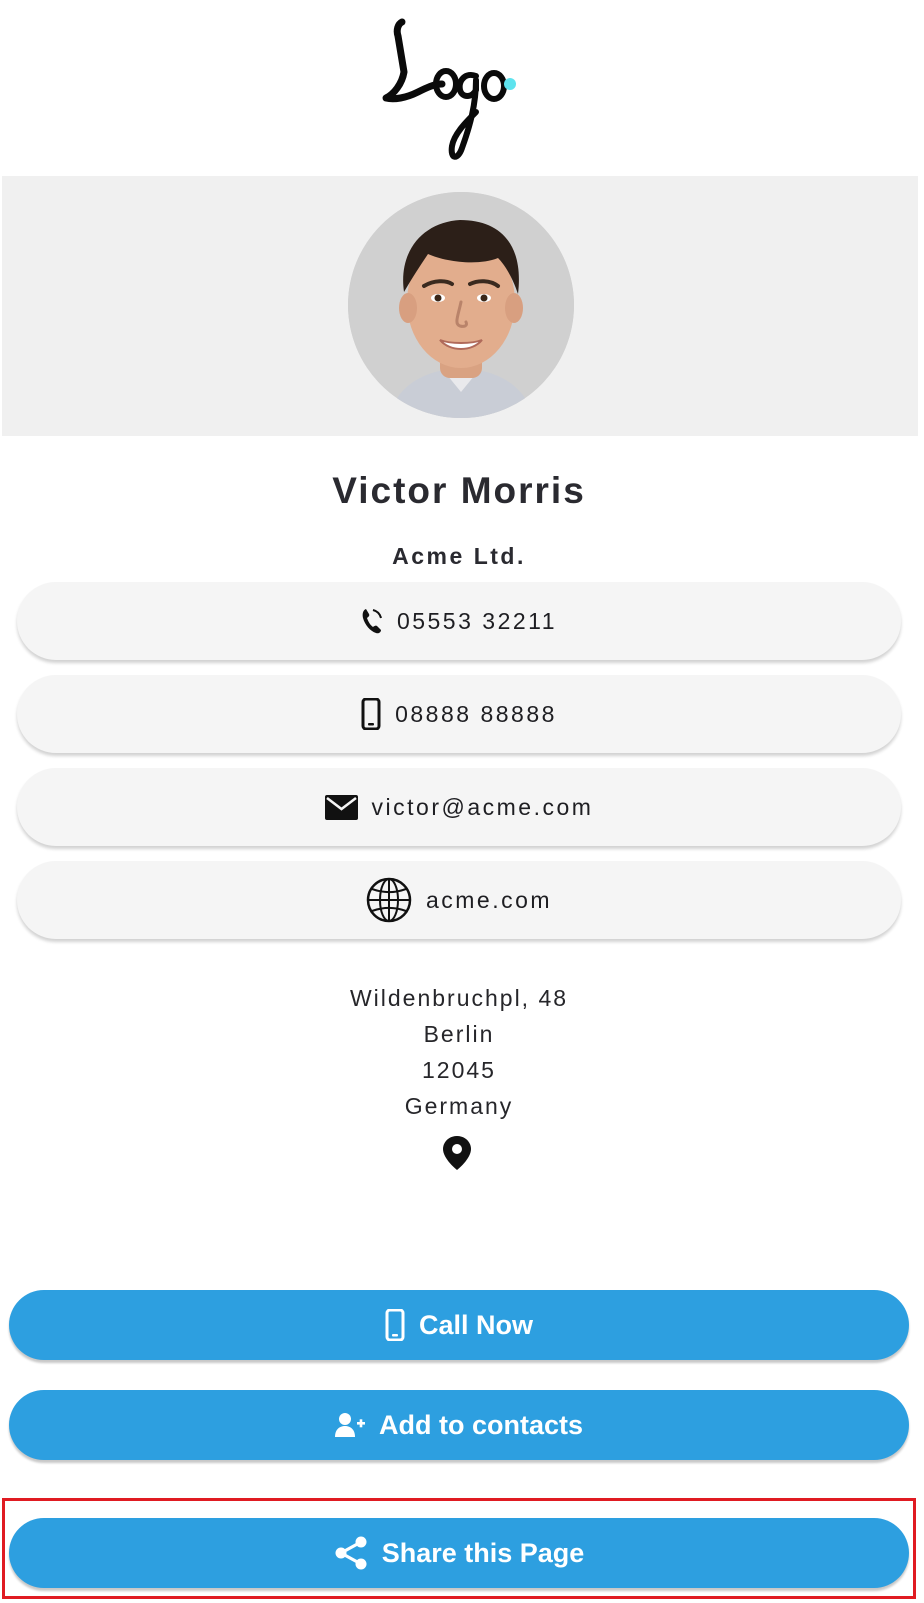  I want to click on address-block: Wildenbruchpl, 48 Berlin 12045 Germany, so click(459, 1052).